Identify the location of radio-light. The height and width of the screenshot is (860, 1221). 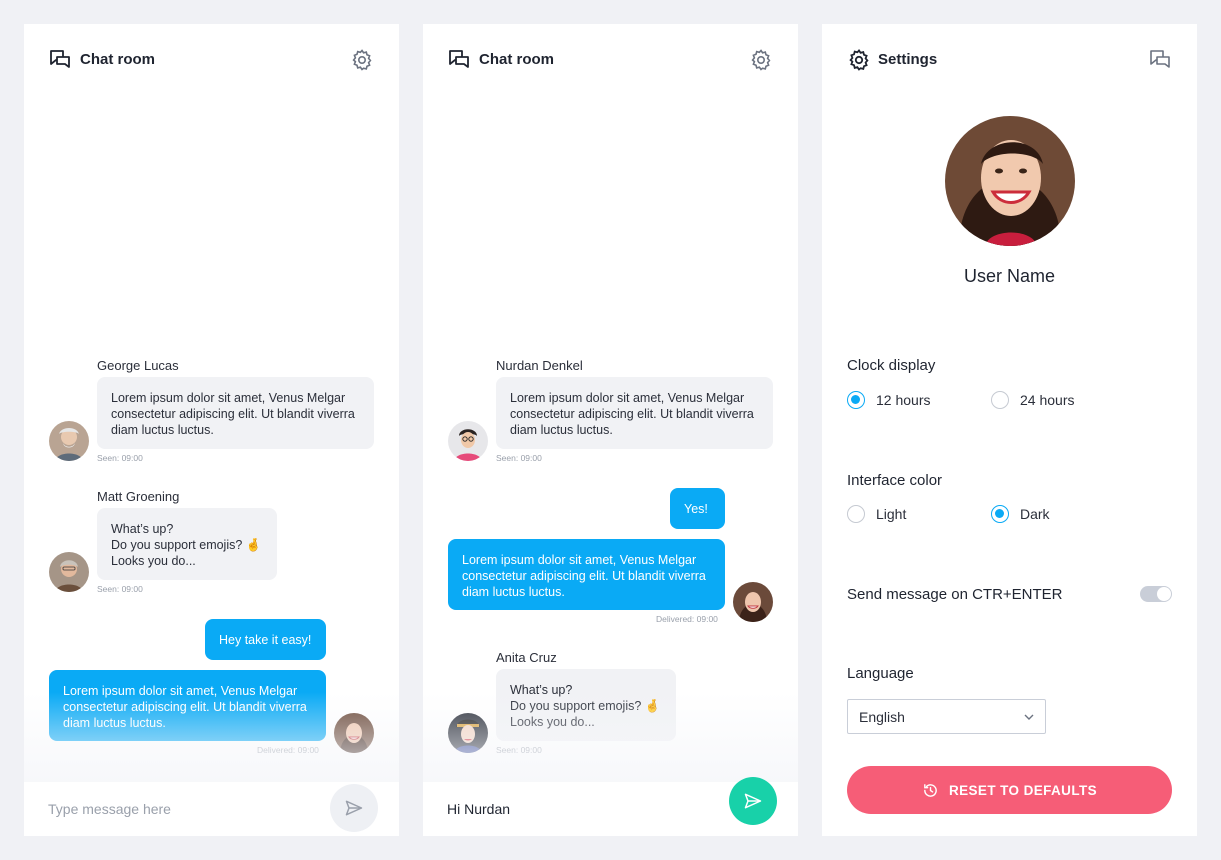
(856, 514).